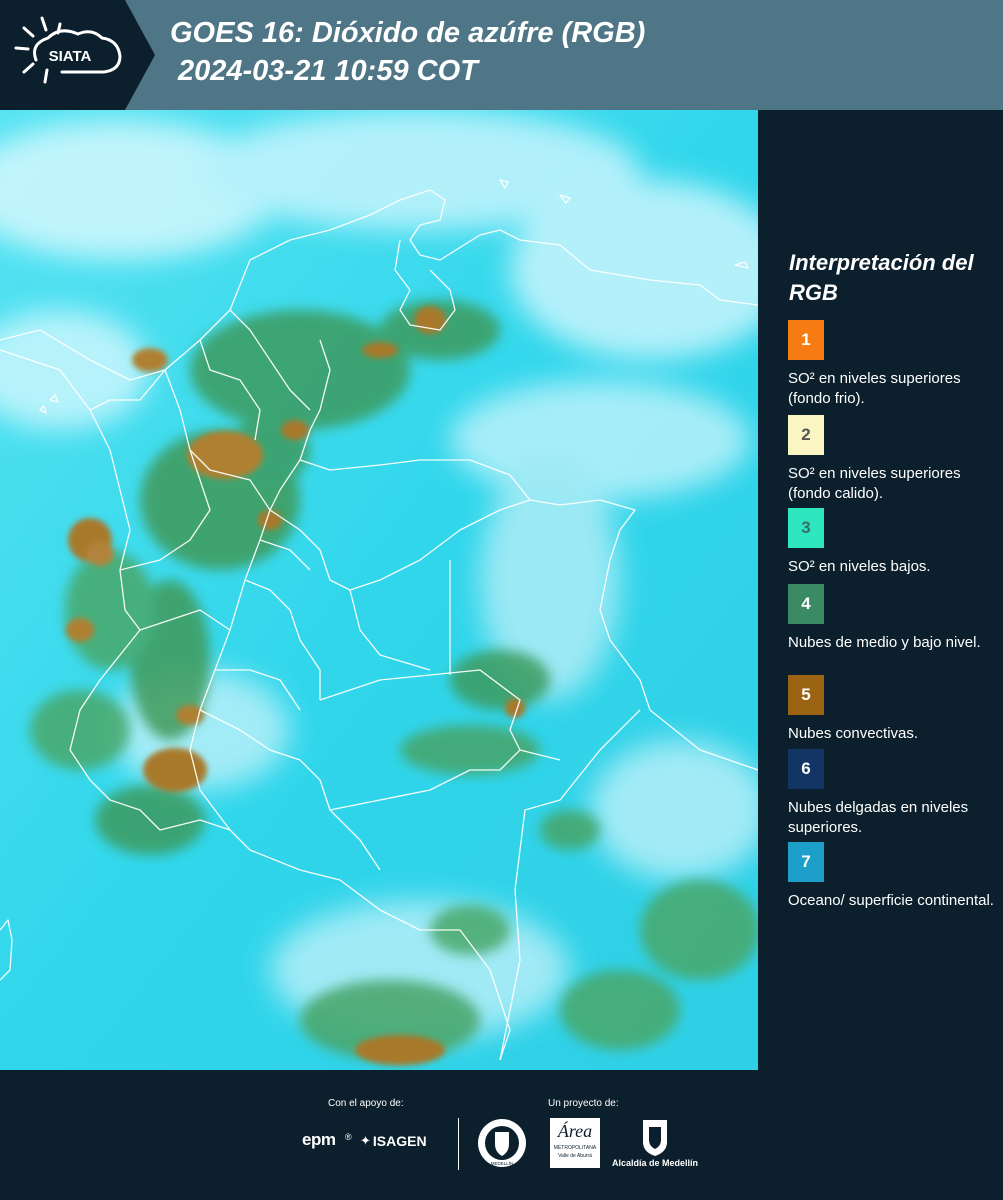 The width and height of the screenshot is (1003, 1200). I want to click on alcaldia-shield-icon, so click(655, 1138).